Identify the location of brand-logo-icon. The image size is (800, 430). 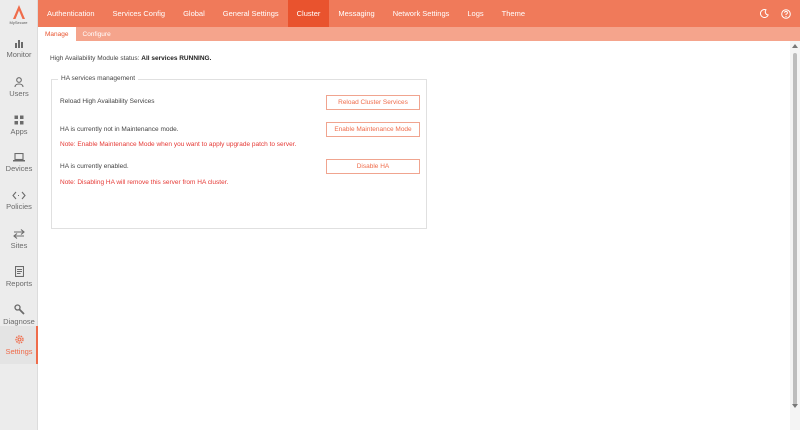
(18, 12).